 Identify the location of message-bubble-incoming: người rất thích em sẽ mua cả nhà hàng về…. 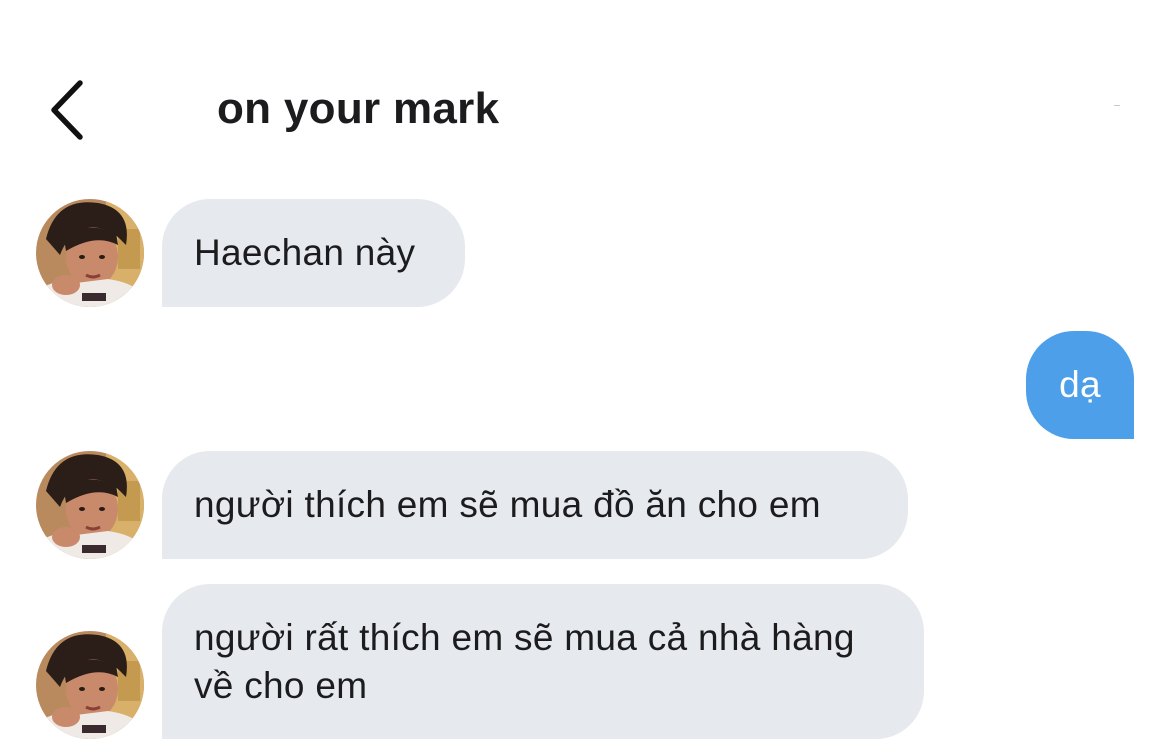
(543, 661).